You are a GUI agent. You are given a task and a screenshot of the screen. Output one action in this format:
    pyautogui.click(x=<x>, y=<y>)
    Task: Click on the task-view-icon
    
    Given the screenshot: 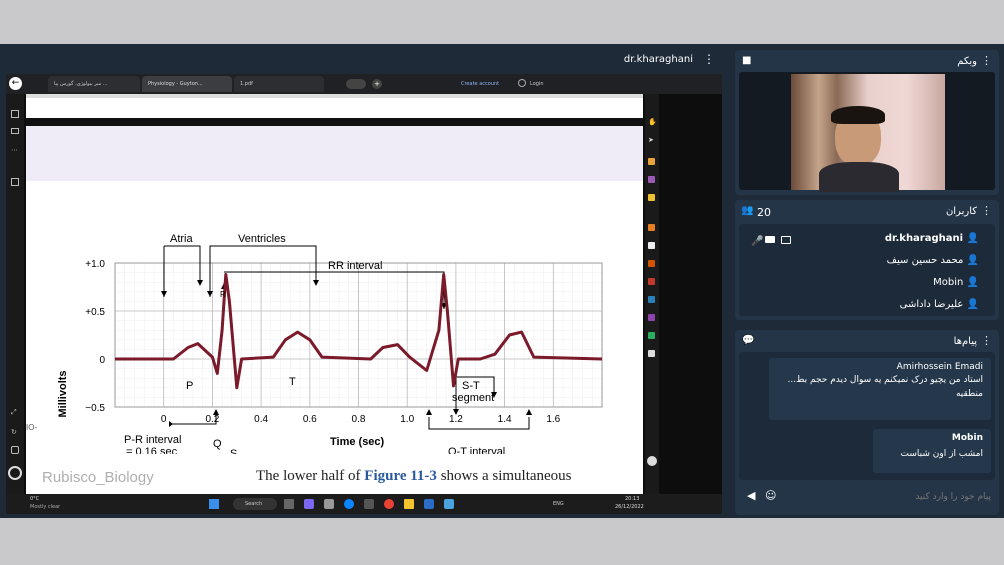 What is the action you would take?
    pyautogui.click(x=289, y=504)
    